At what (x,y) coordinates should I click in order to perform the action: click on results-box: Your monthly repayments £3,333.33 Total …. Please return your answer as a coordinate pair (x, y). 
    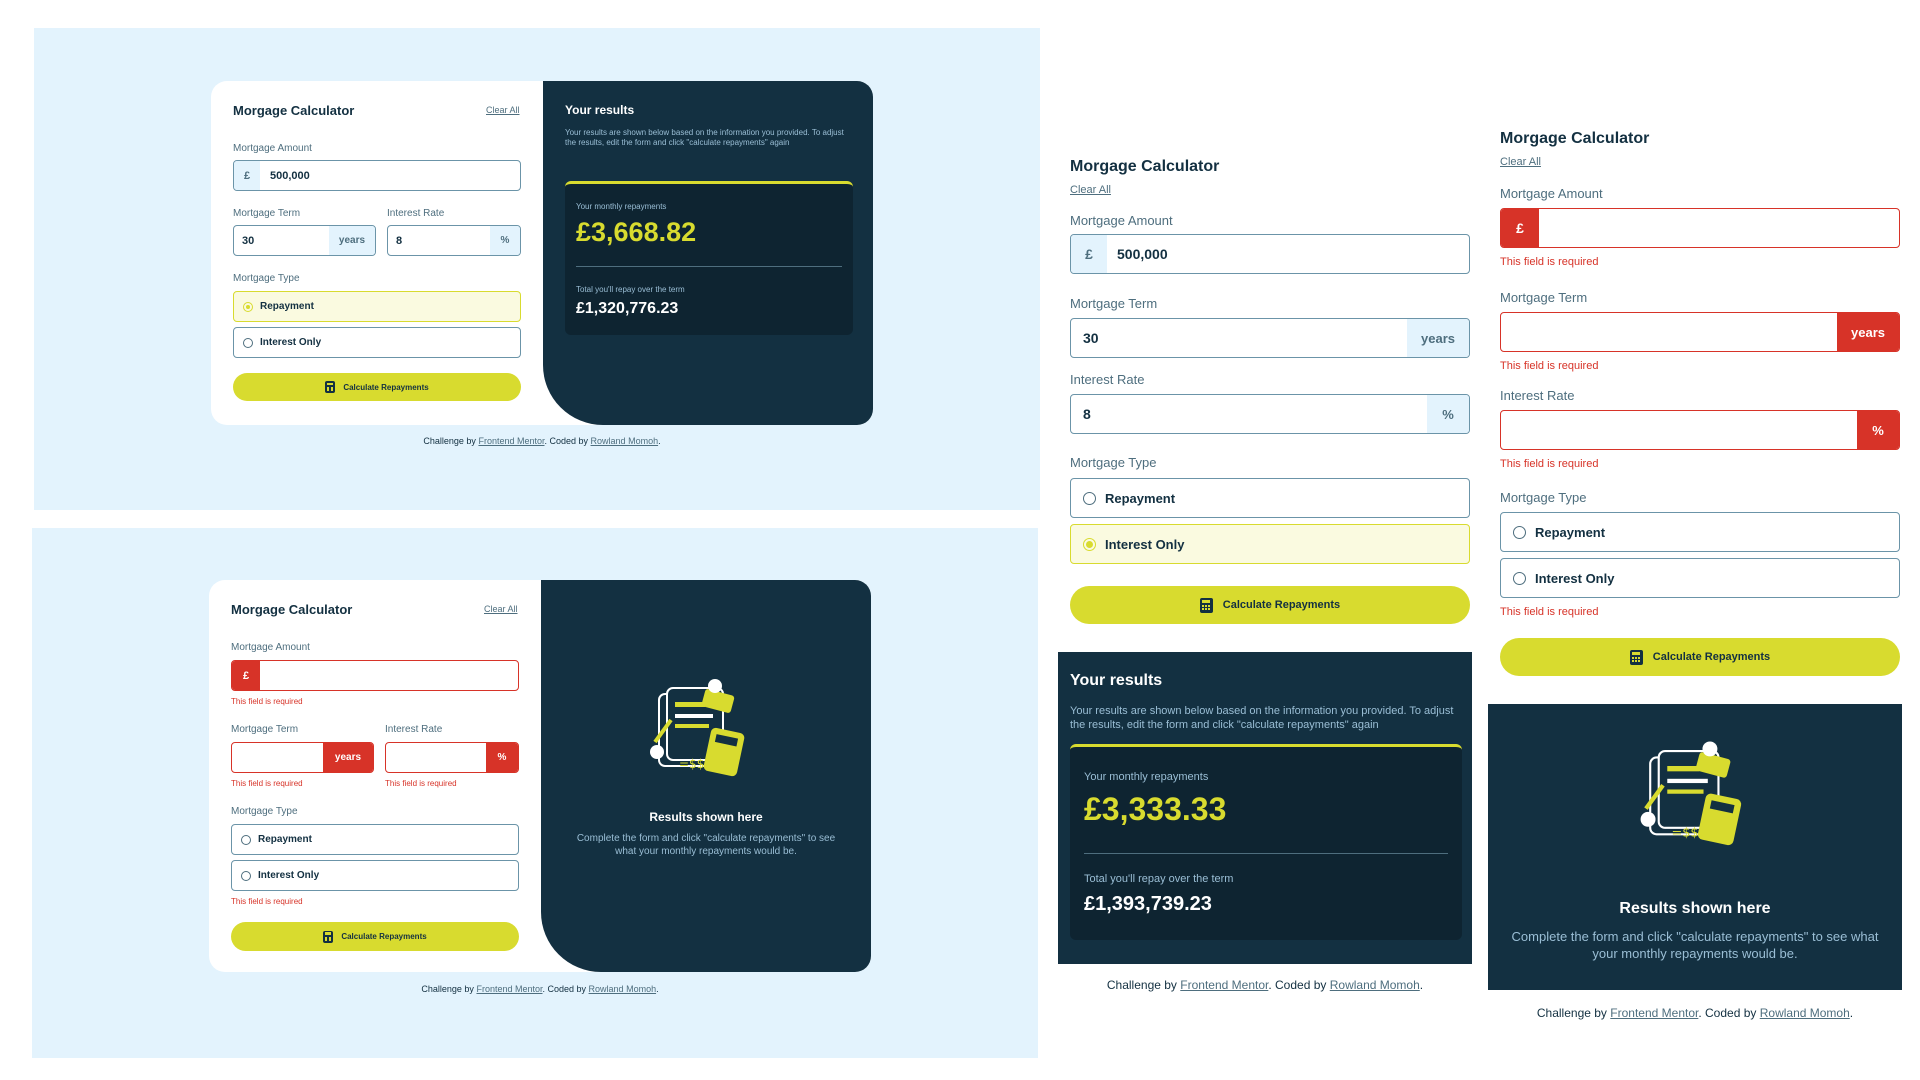
    Looking at the image, I should click on (1266, 842).